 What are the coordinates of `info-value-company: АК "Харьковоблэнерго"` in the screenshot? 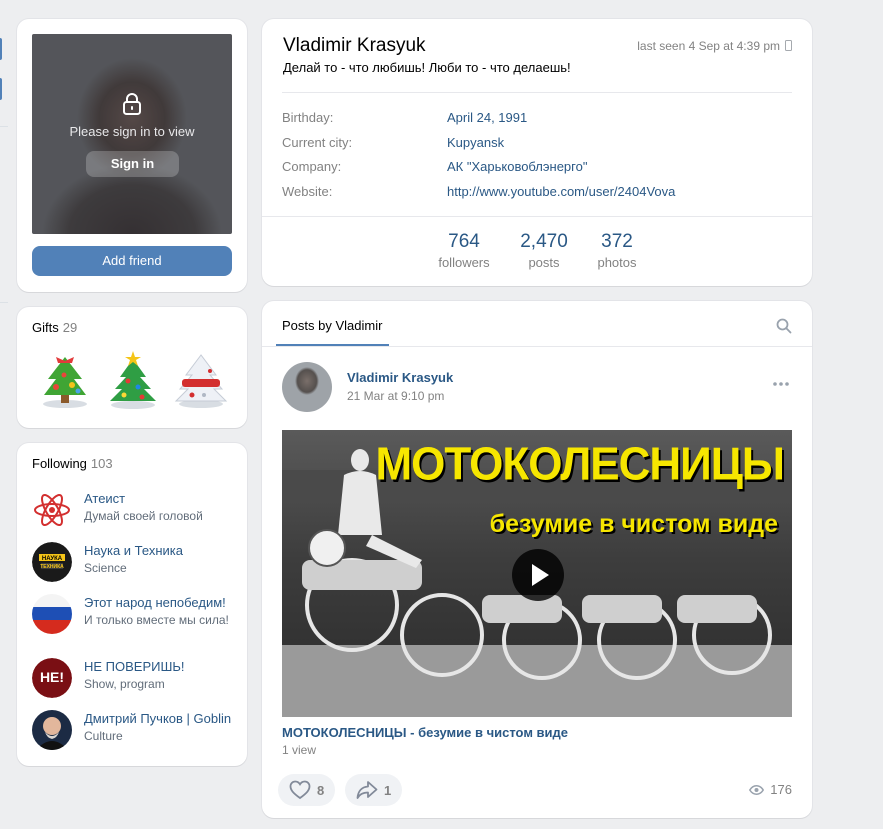 It's located at (517, 166).